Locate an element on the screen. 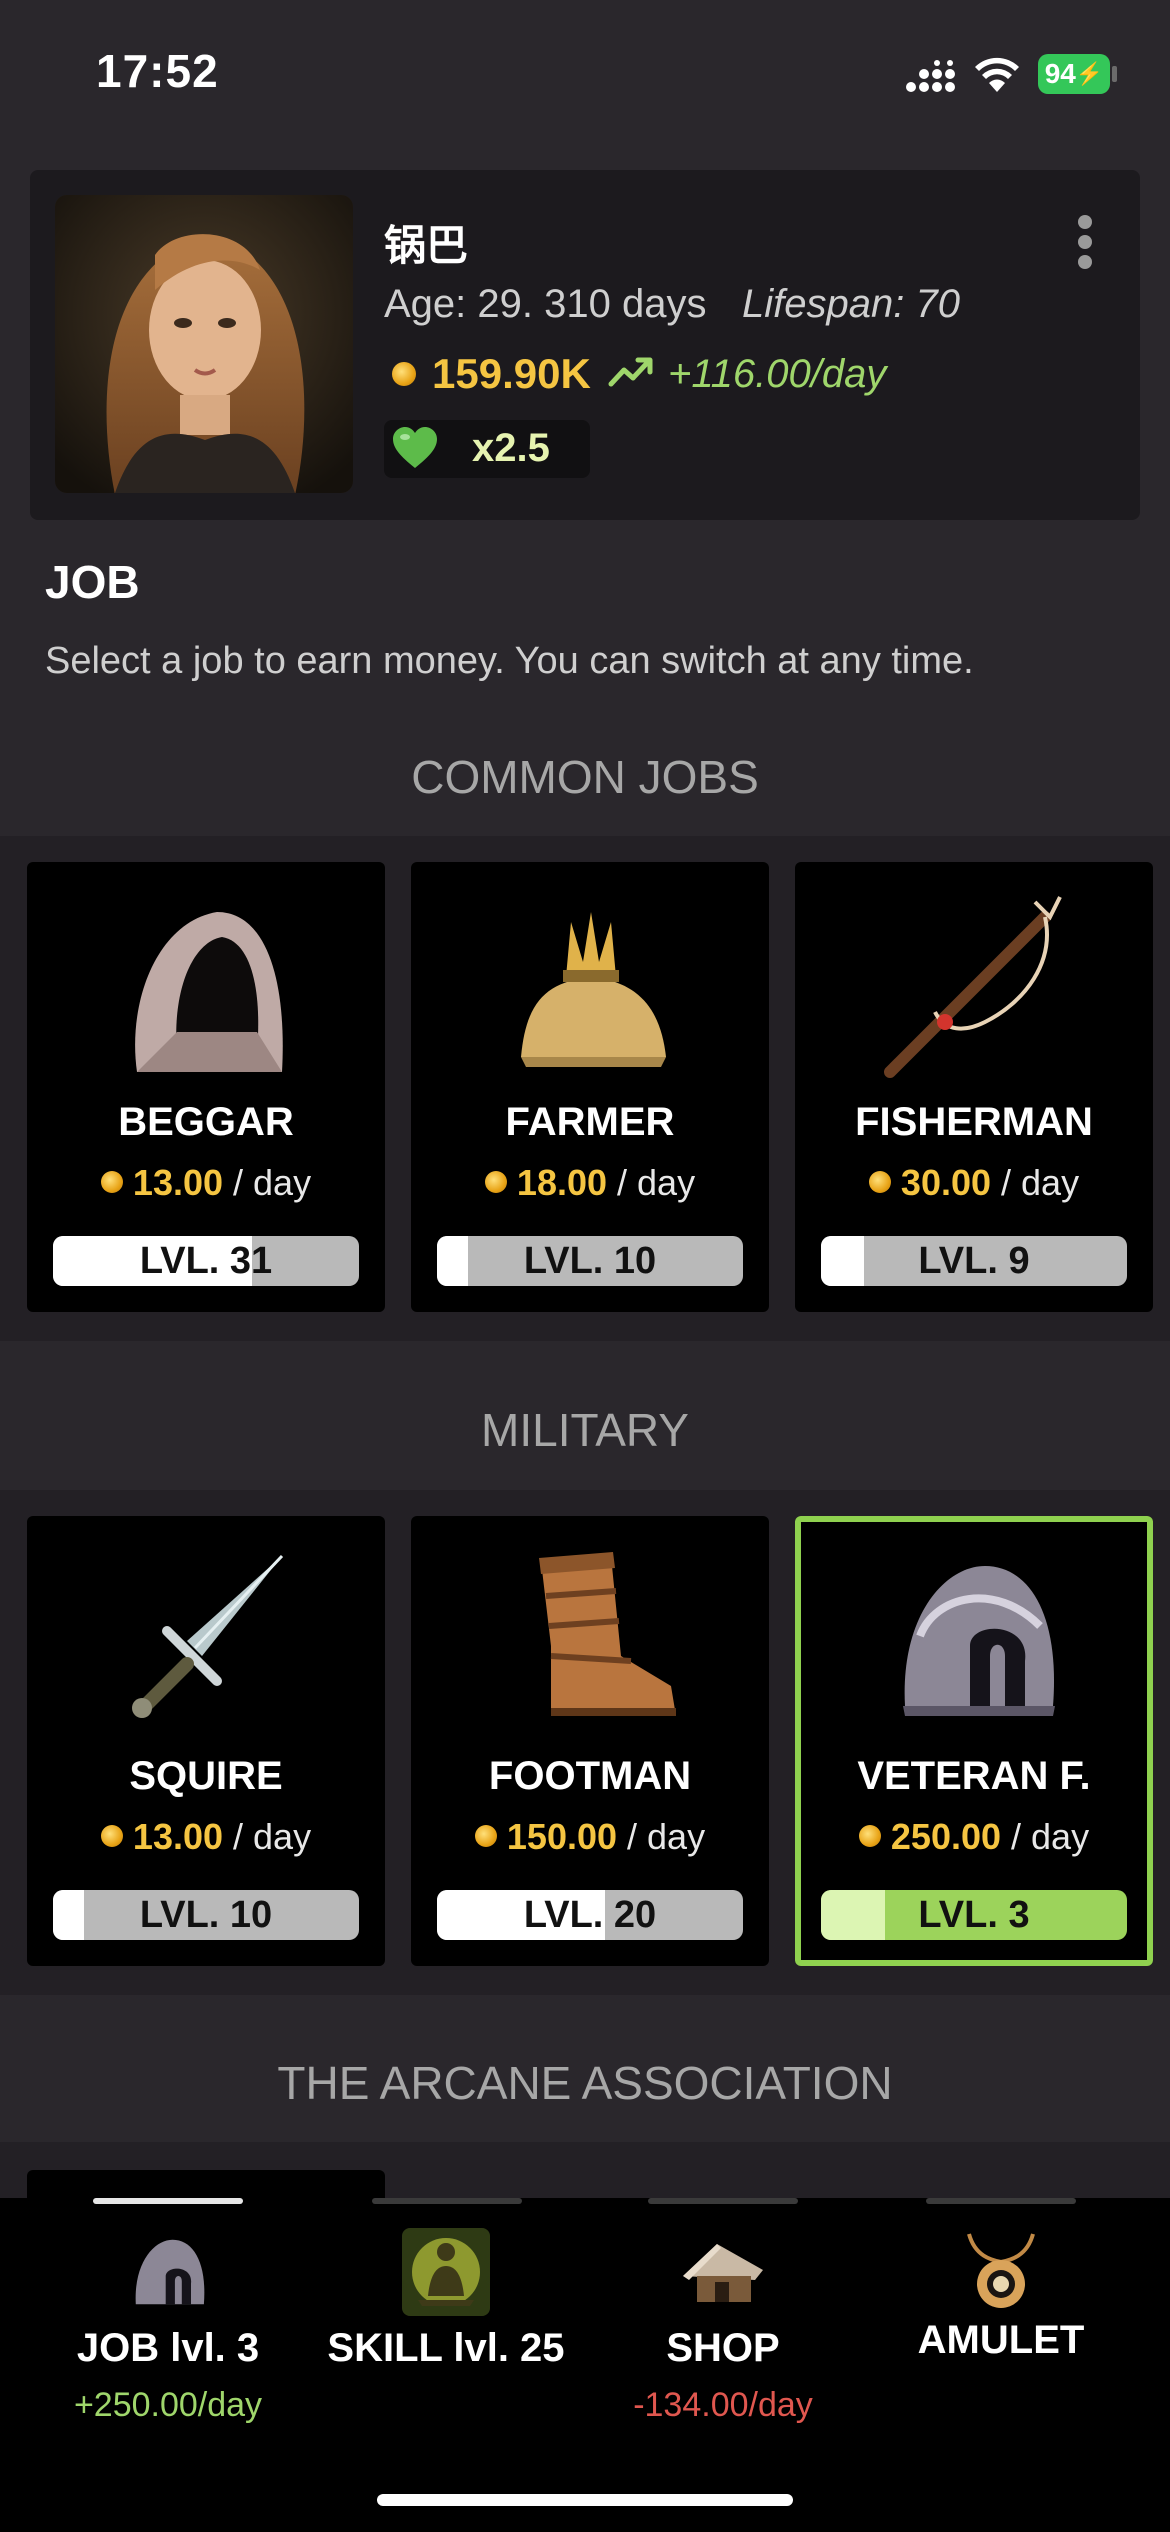 Image resolution: width=1170 pixels, height=2532 pixels. fishing-rod-icon is located at coordinates (973, 987).